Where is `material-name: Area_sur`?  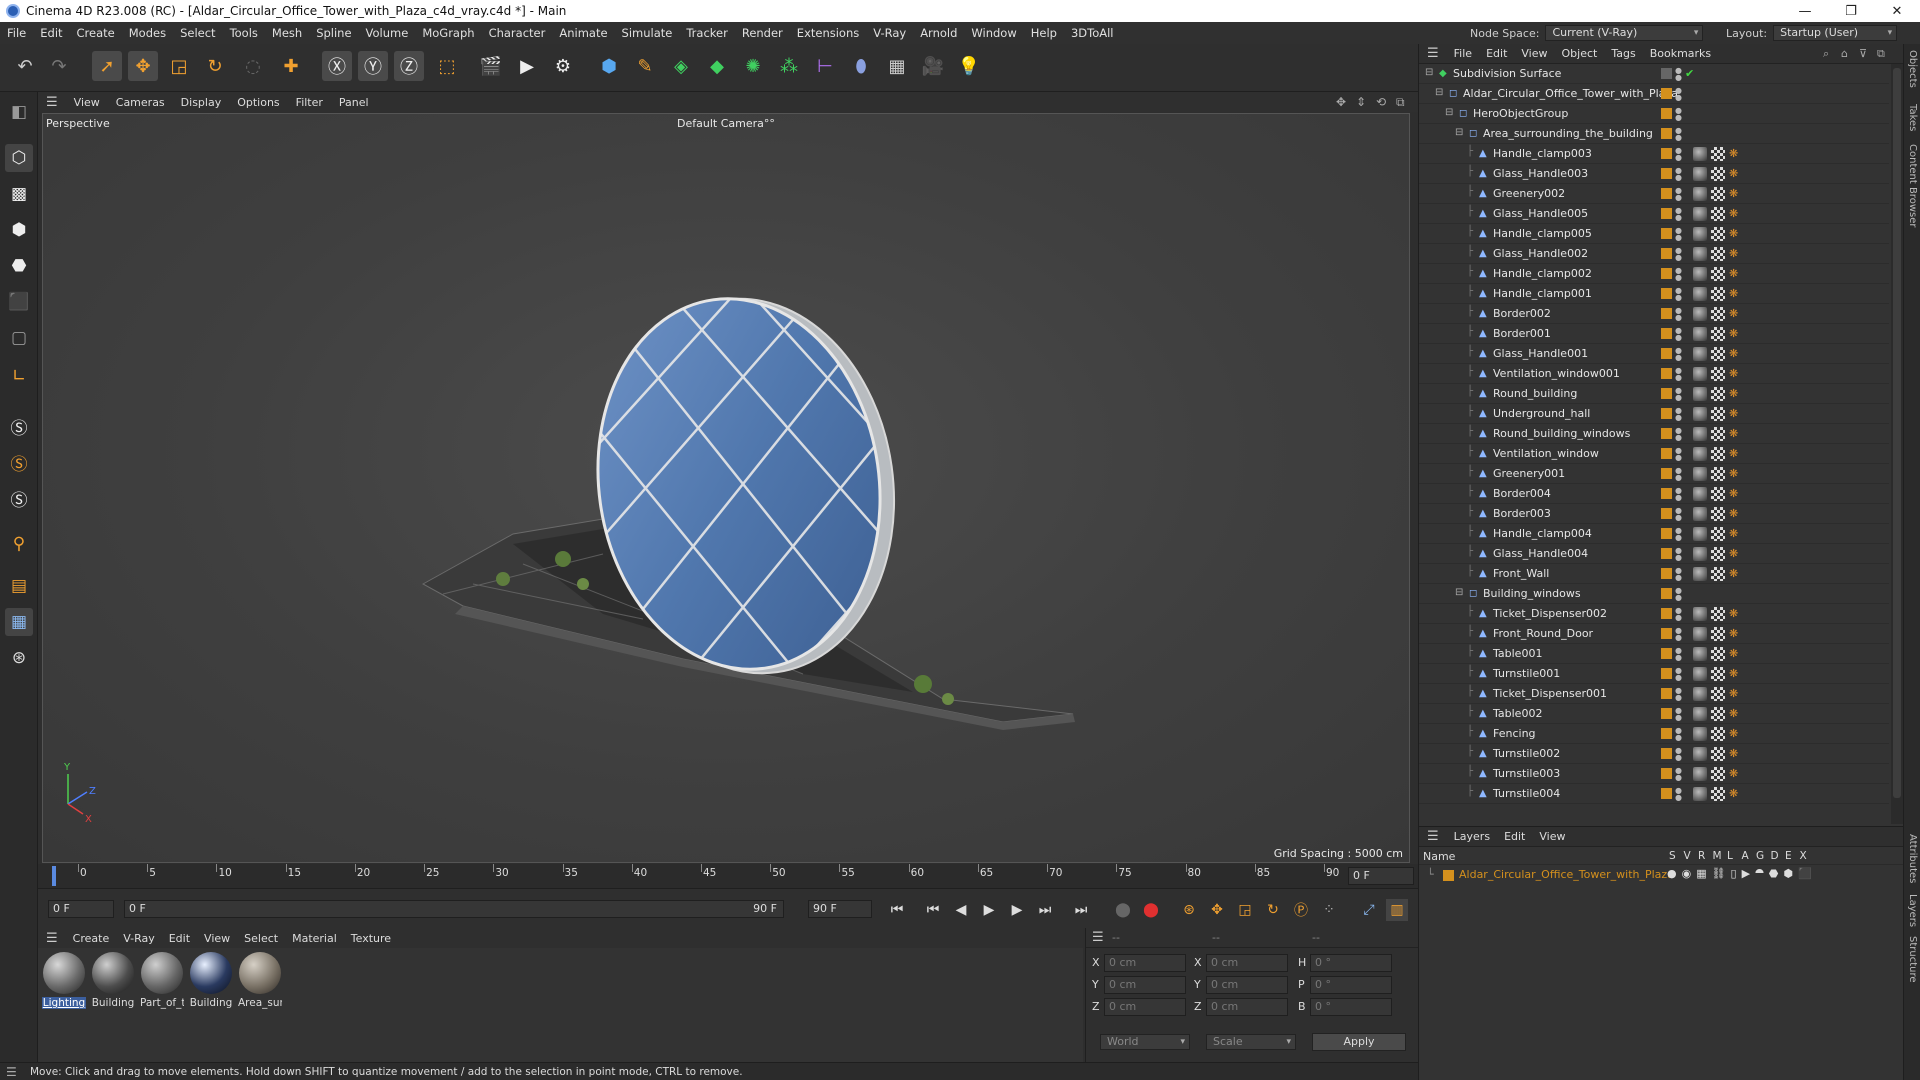 material-name: Area_sur is located at coordinates (260, 1003).